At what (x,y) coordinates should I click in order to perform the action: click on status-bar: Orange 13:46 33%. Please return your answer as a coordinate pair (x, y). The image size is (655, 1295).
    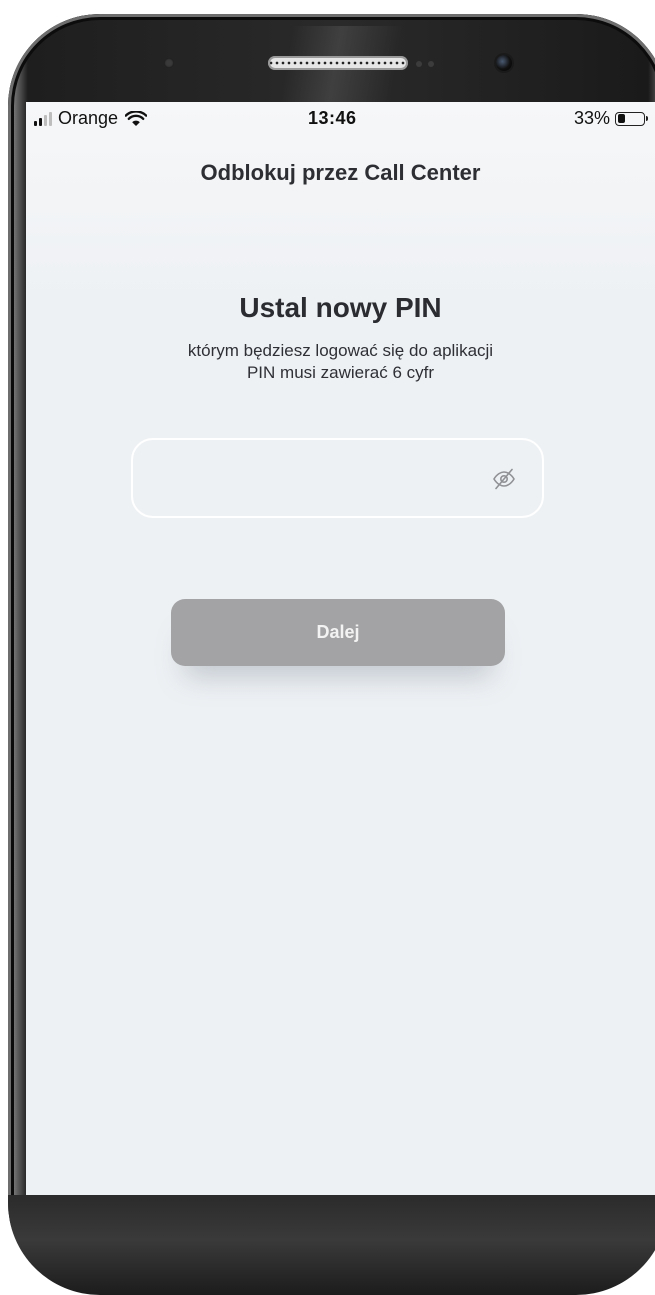
    Looking at the image, I should click on (340, 119).